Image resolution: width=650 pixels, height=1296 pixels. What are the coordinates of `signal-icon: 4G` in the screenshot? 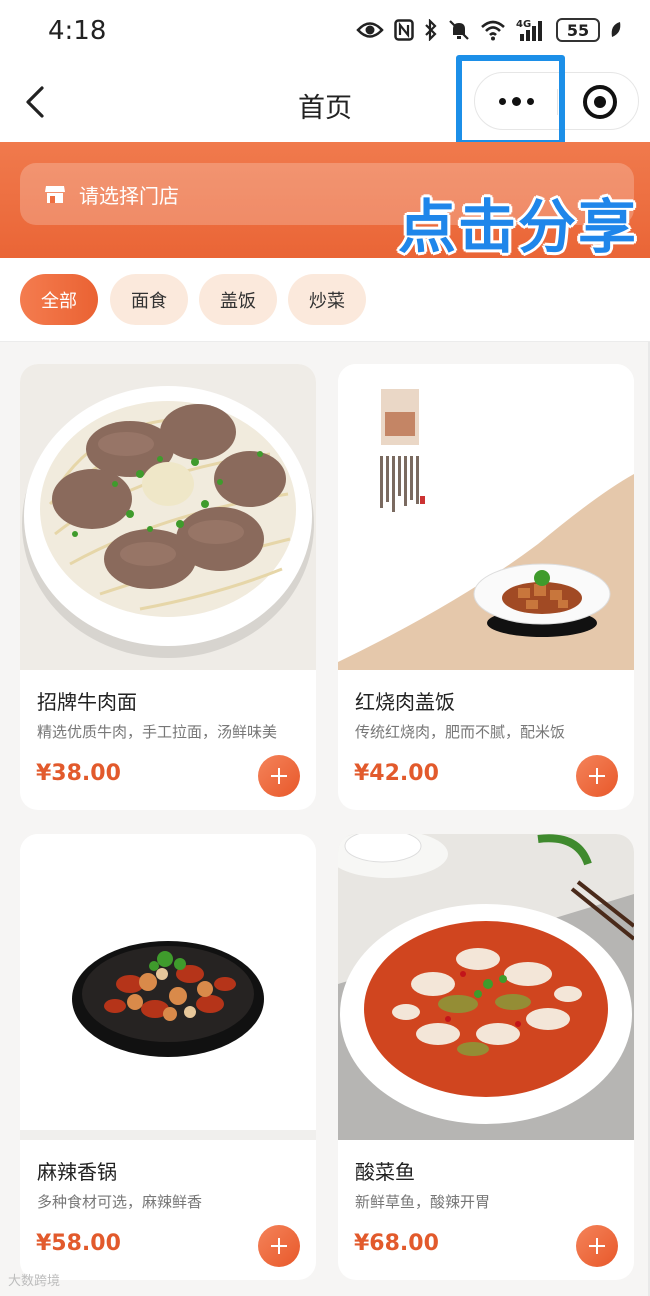 It's located at (529, 30).